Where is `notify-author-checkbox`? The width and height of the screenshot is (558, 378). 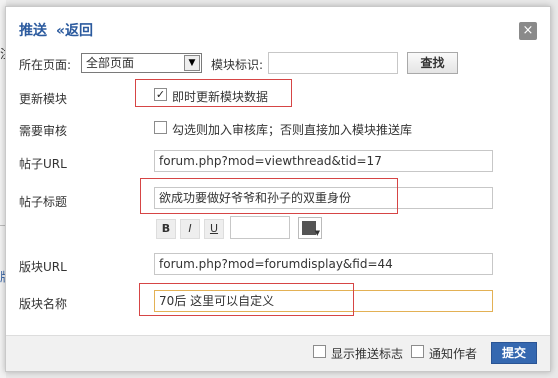
notify-author-checkbox is located at coordinates (417, 351).